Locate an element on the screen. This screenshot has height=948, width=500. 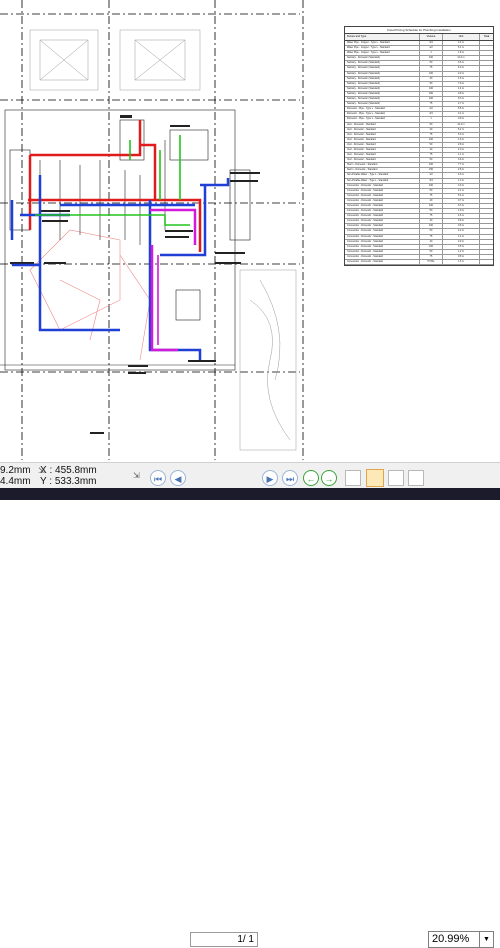
chevron-down-icon: ▼ is located at coordinates (487, 939).